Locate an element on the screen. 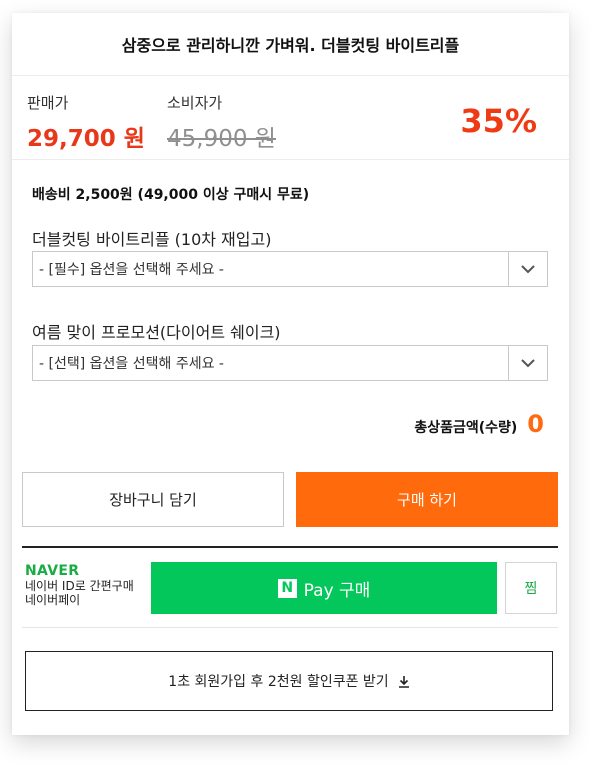  add-to-cart-button: 장바구니 담기 is located at coordinates (153, 499).